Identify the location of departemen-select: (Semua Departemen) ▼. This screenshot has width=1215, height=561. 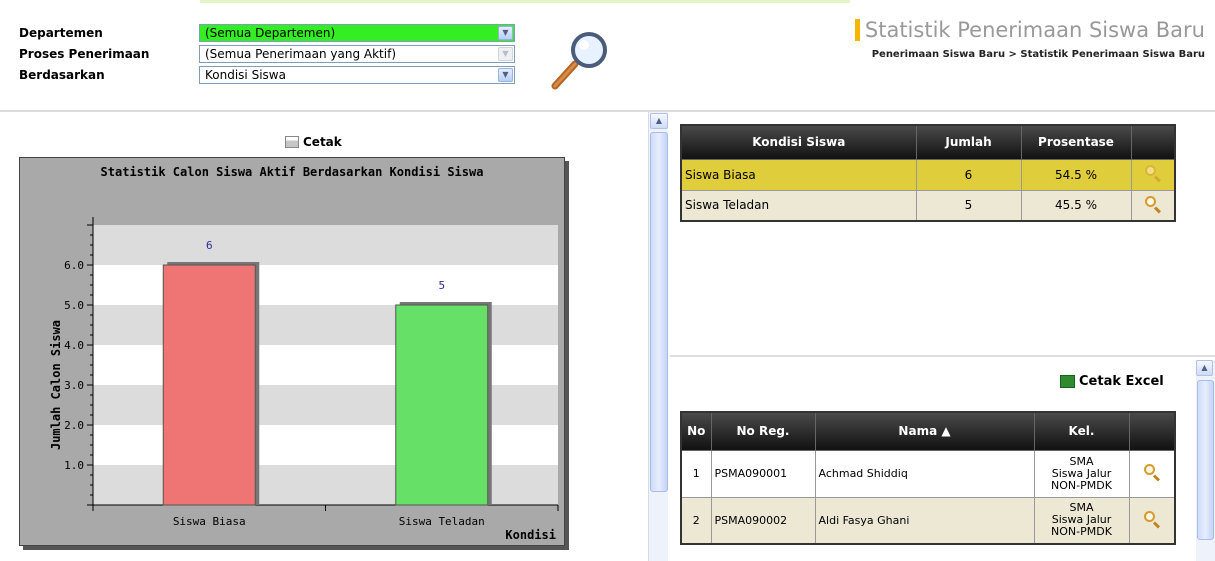
(357, 32).